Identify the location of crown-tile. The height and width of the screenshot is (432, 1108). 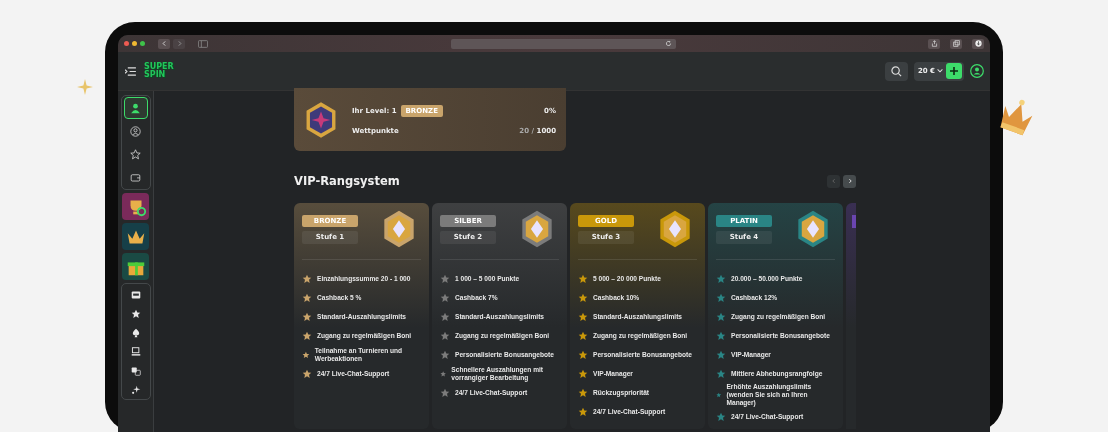
(135, 236).